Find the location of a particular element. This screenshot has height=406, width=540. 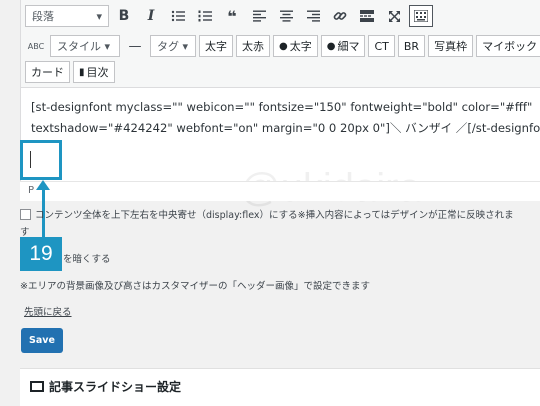

bold-text-button: 太字 is located at coordinates (216, 46).